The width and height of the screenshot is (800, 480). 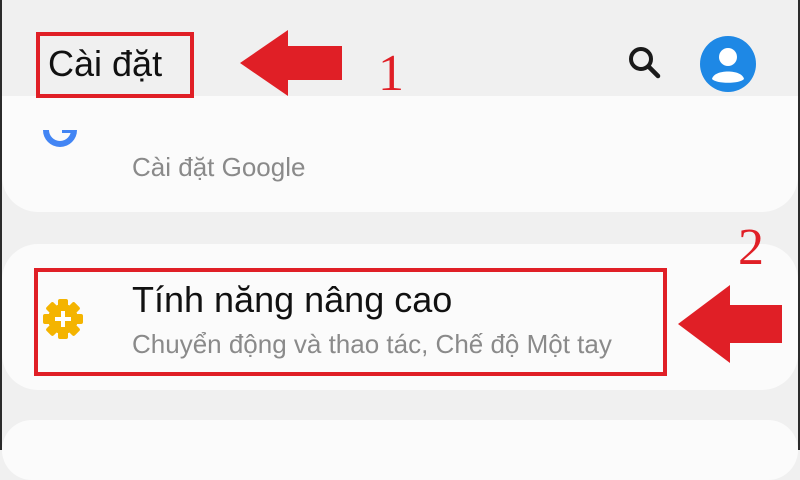 I want to click on step-number-1: 1, so click(x=391, y=73).